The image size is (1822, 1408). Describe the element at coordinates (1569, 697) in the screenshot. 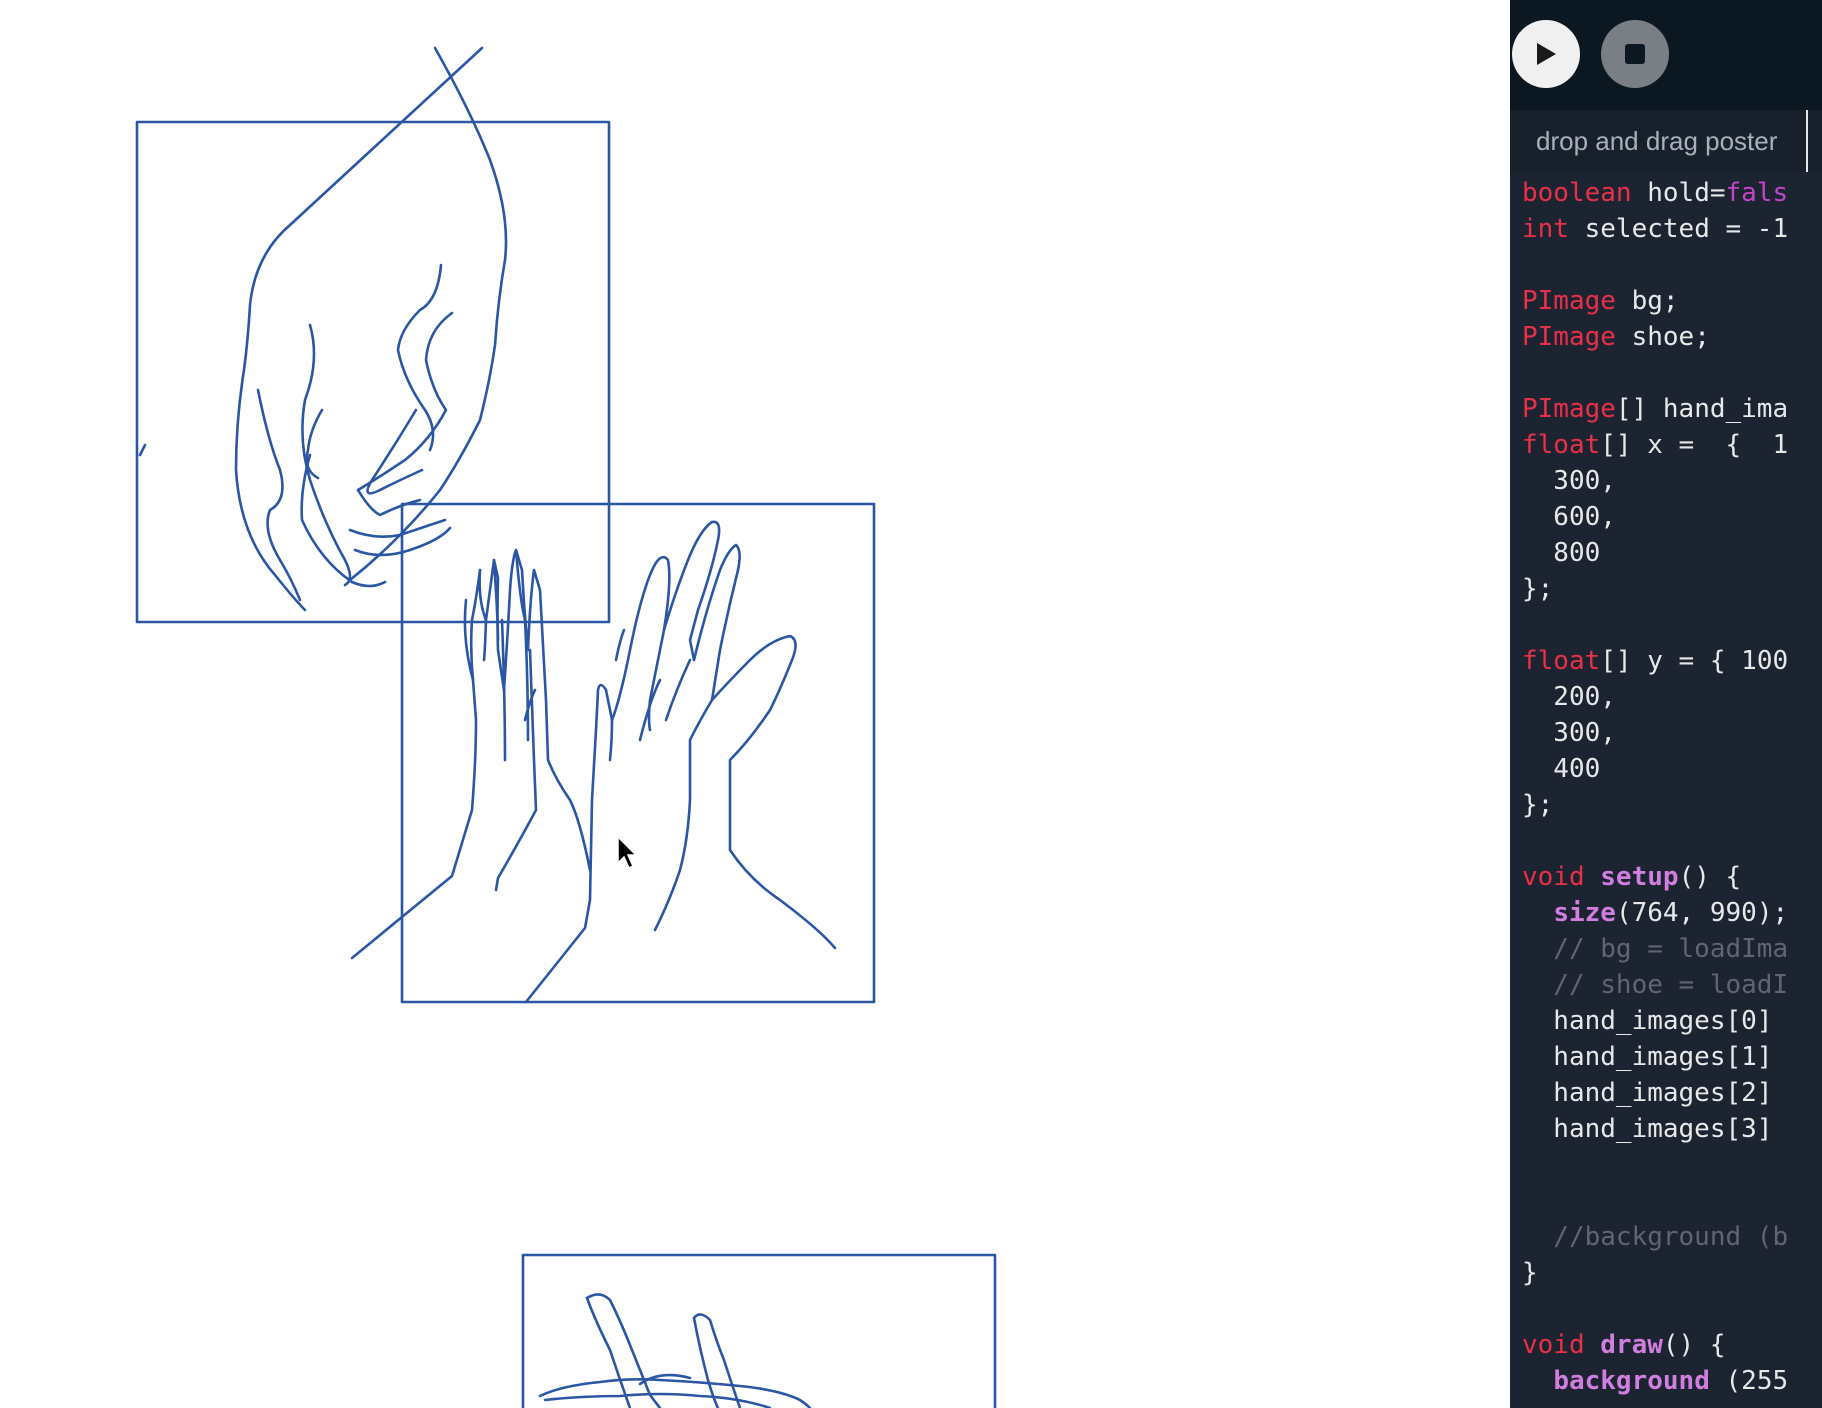

I see `code-token: 200,` at that location.